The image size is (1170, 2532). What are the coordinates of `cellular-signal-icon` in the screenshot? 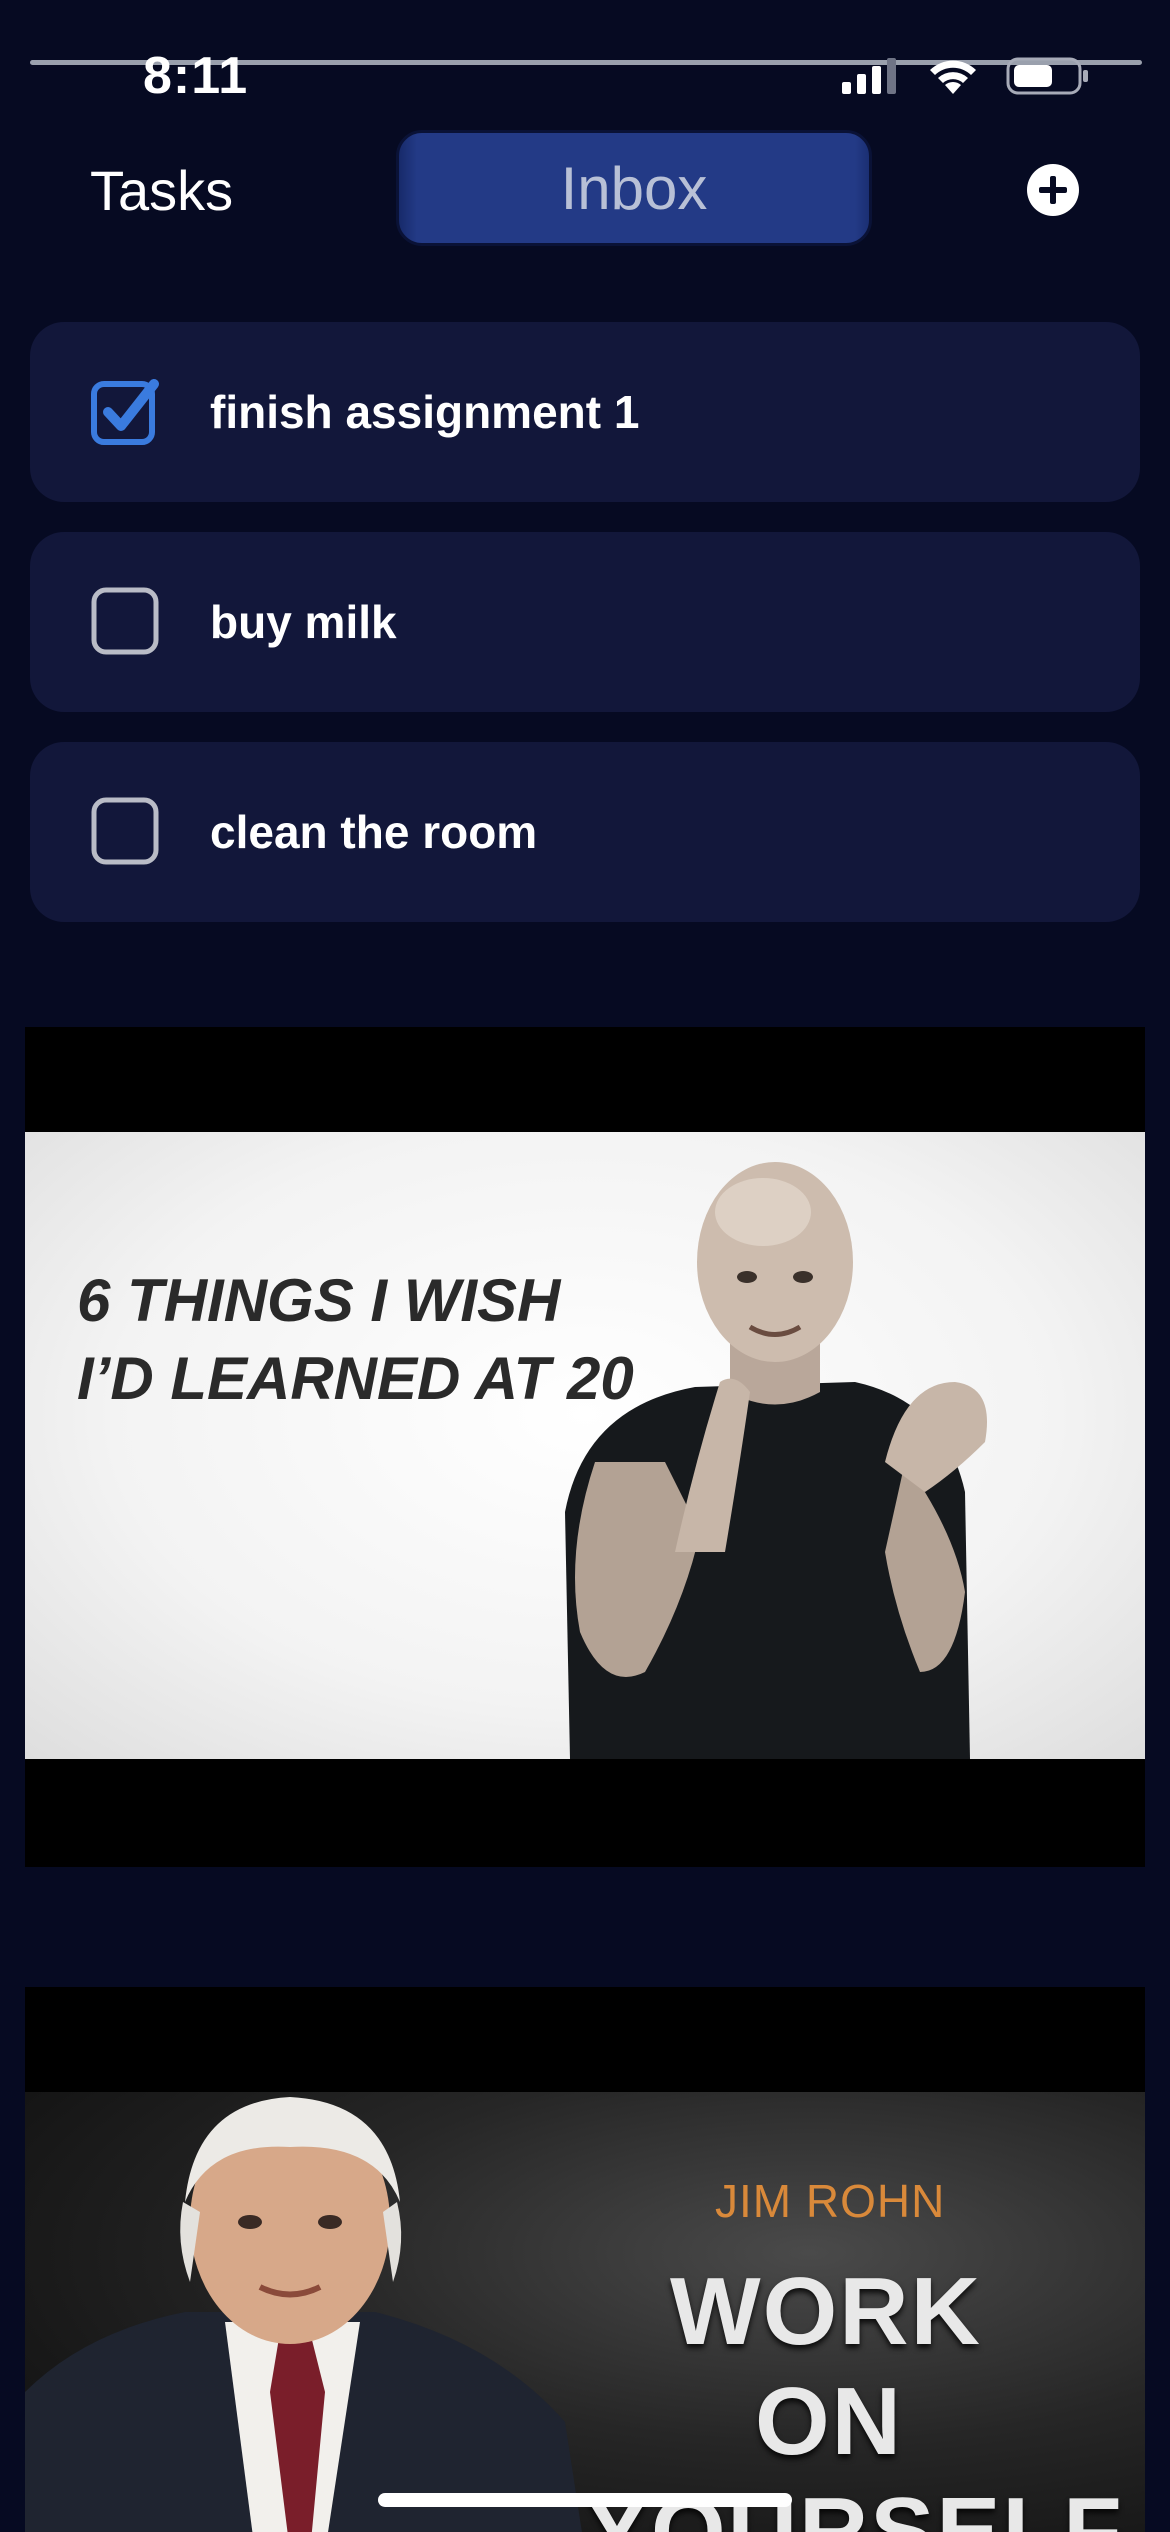 It's located at (869, 76).